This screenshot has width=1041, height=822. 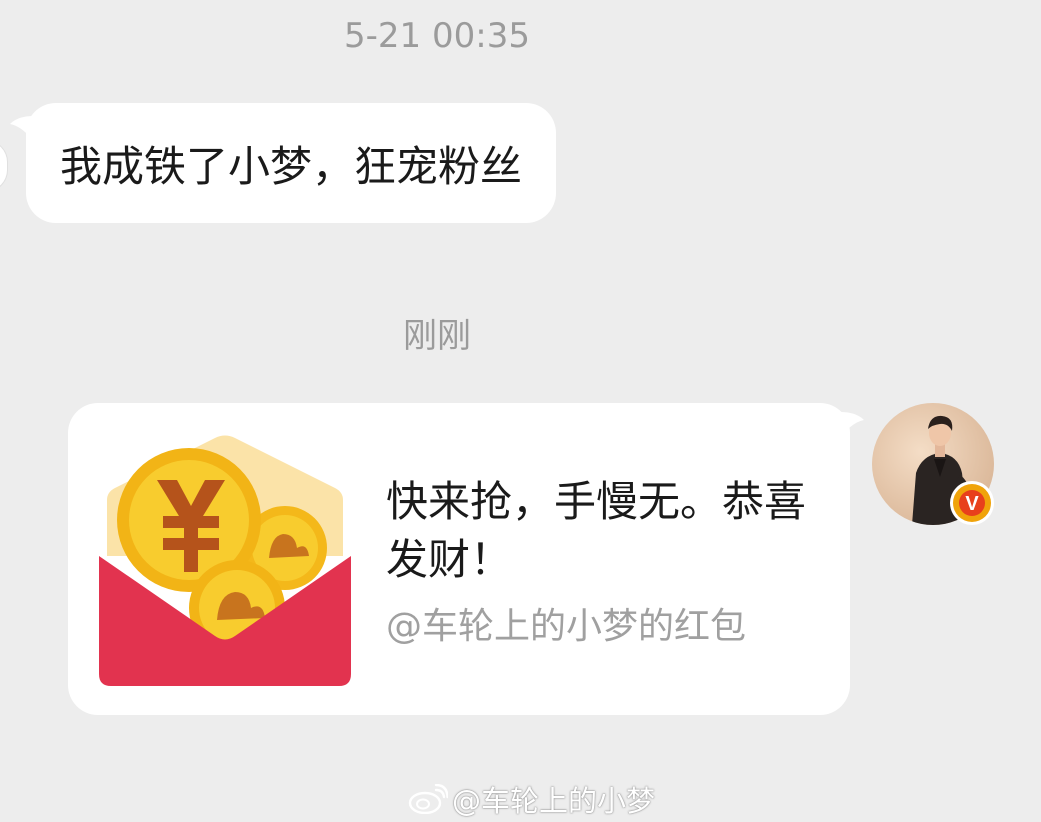 I want to click on weibo-logo-icon, so click(x=428, y=799).